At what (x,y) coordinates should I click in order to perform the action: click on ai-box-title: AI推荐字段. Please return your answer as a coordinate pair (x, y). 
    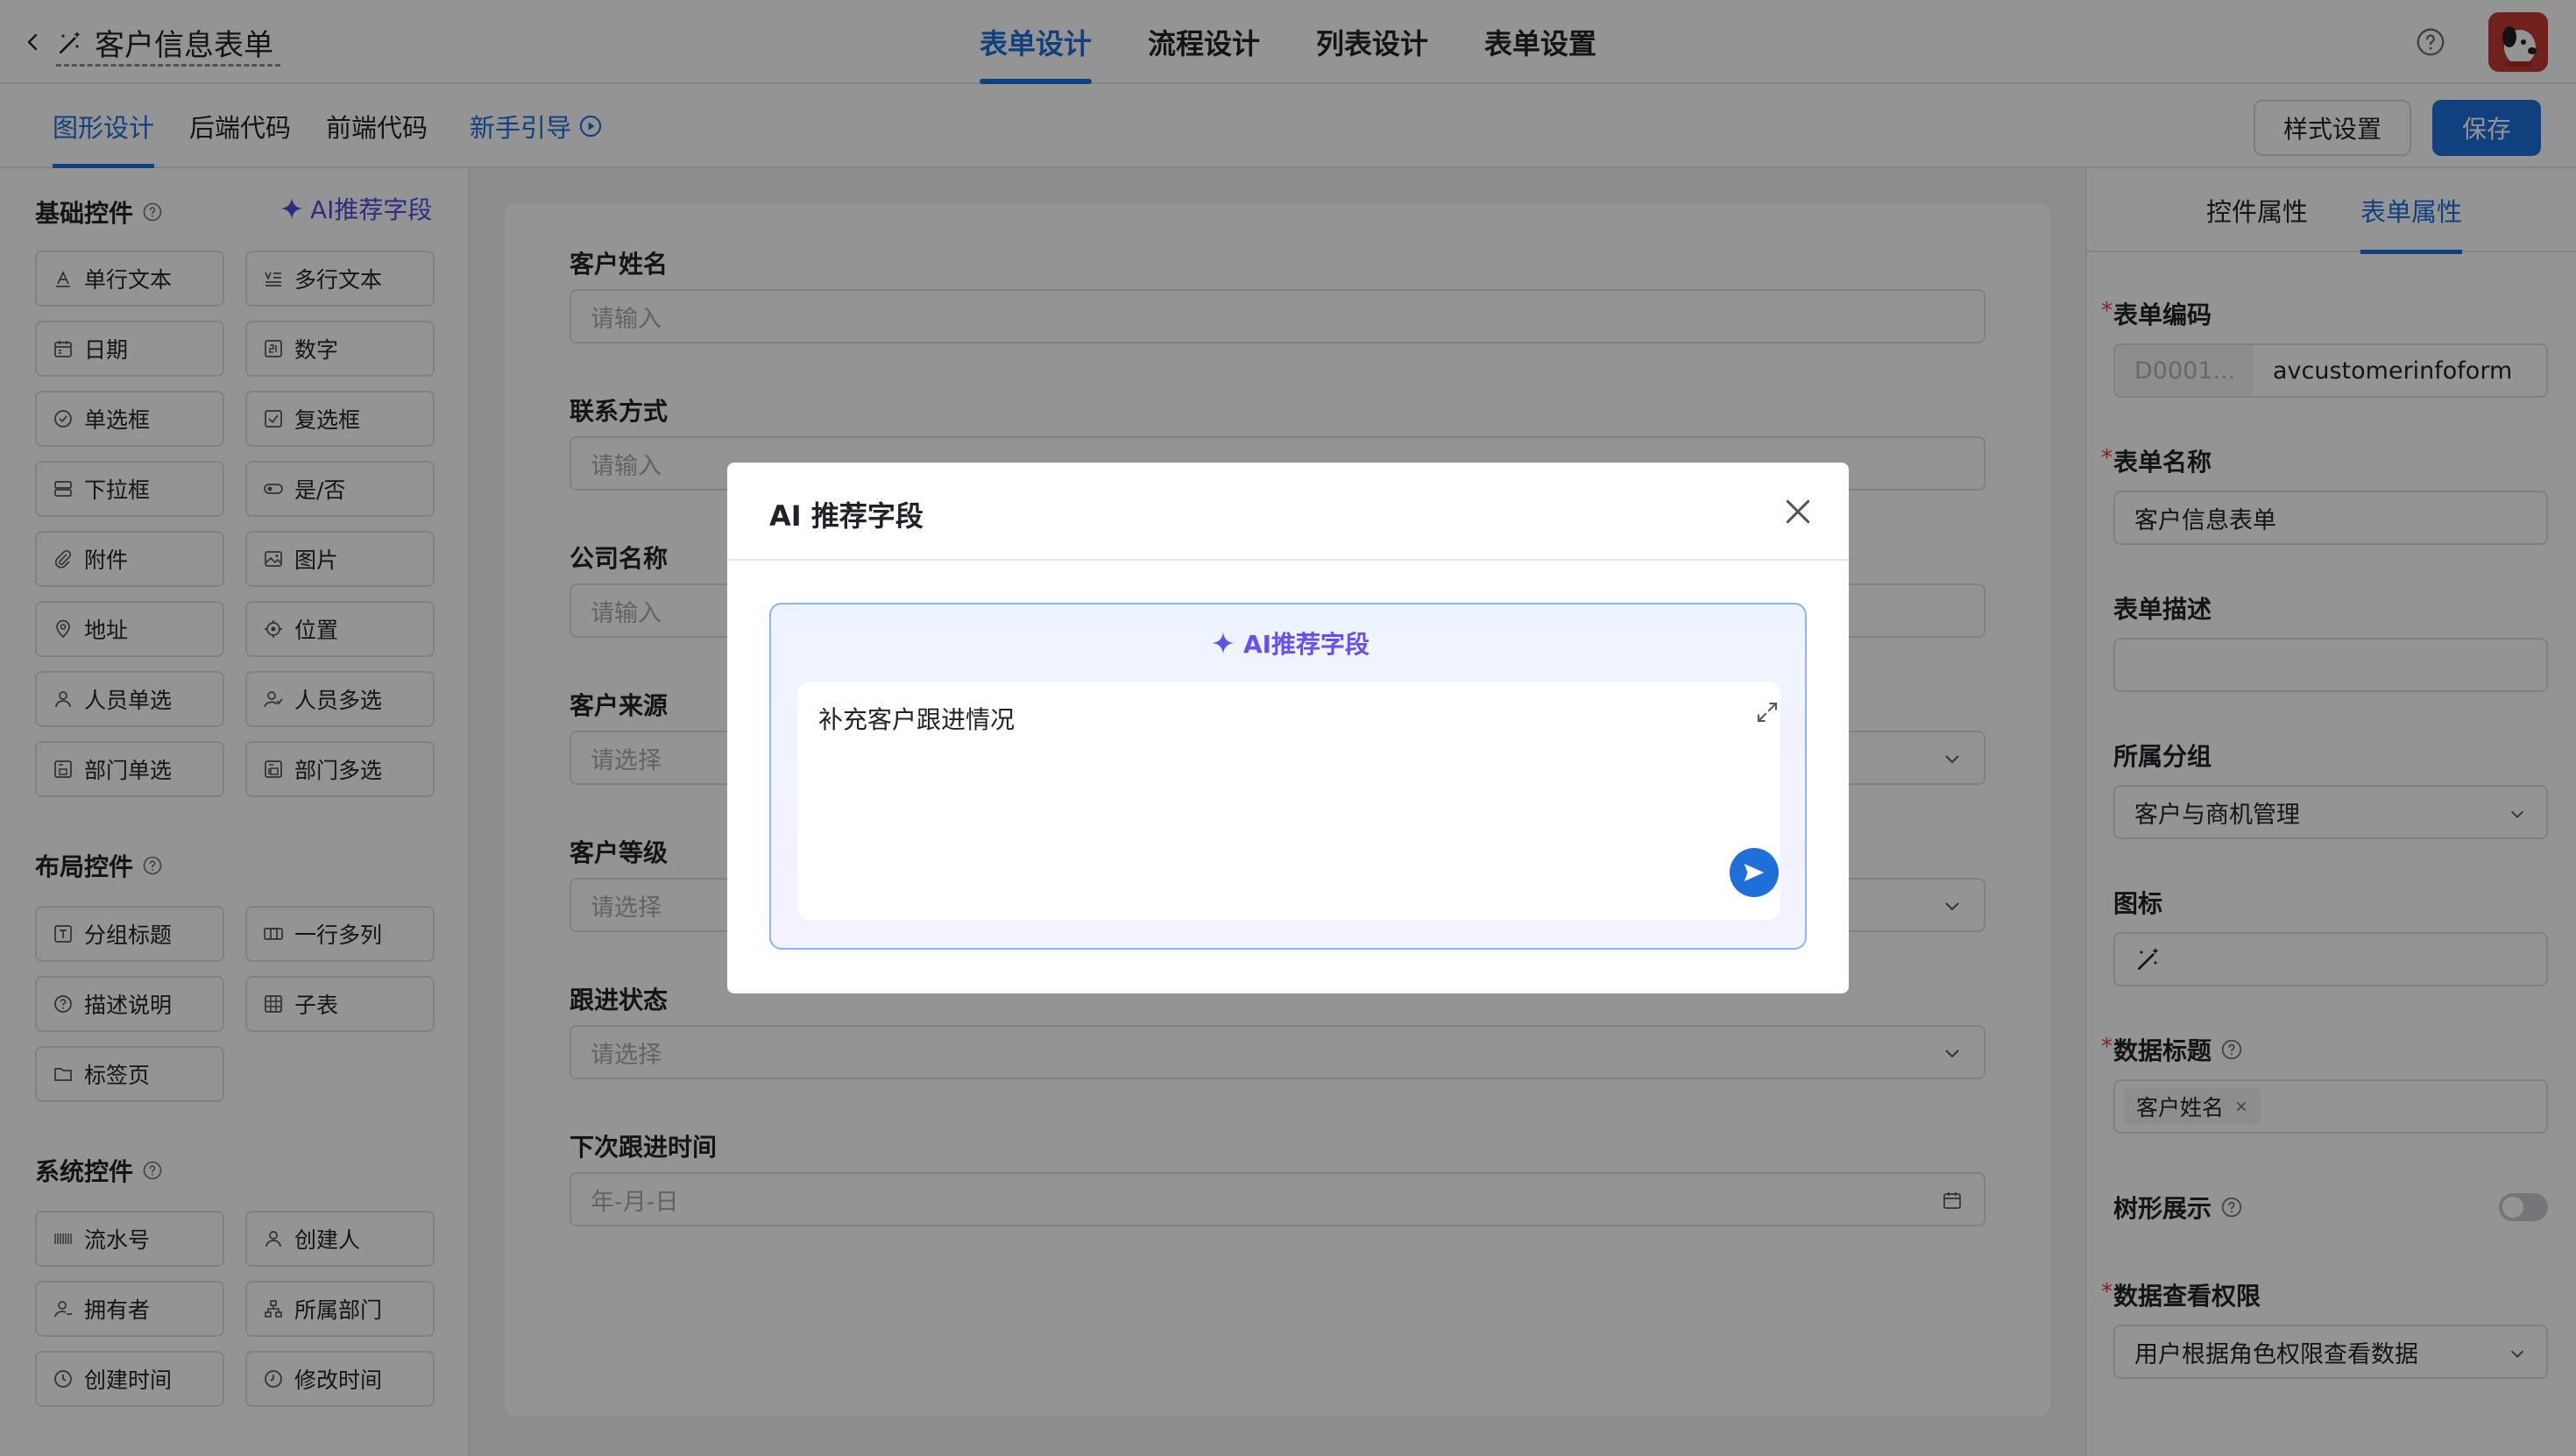
    Looking at the image, I should click on (1289, 643).